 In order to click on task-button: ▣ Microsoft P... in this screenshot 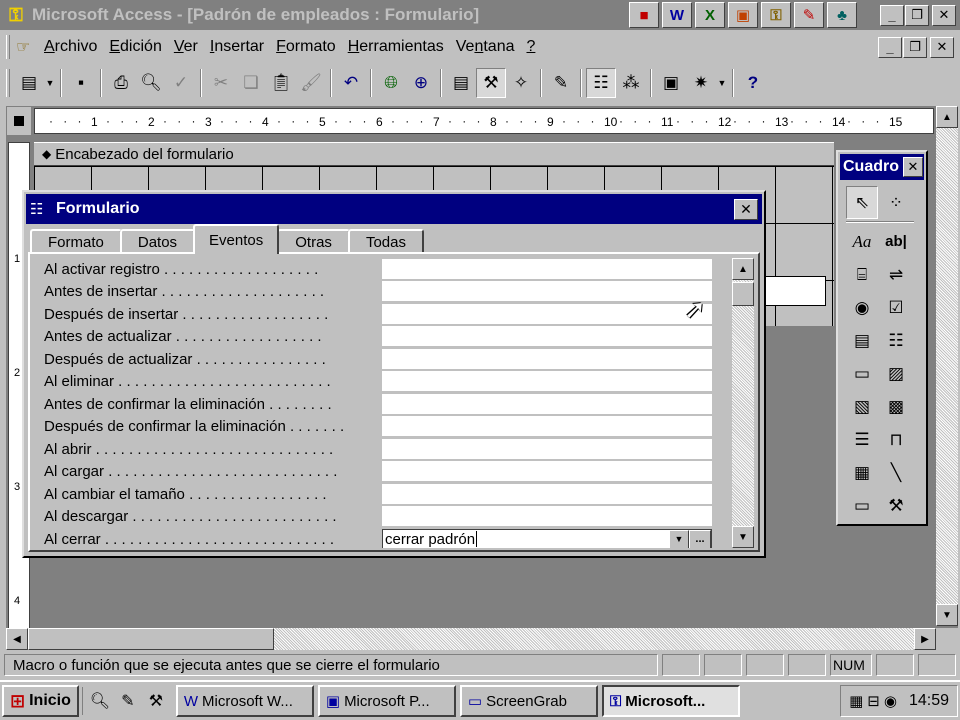, I will do `click(386, 701)`.